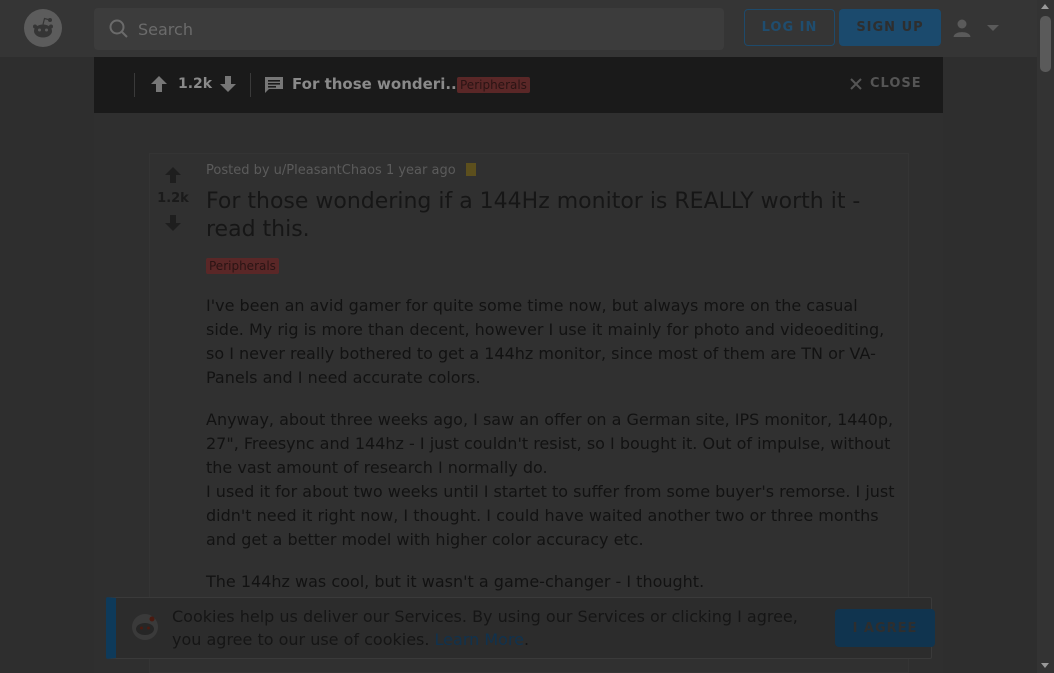  What do you see at coordinates (418, 29) in the screenshot?
I see `search-input` at bounding box center [418, 29].